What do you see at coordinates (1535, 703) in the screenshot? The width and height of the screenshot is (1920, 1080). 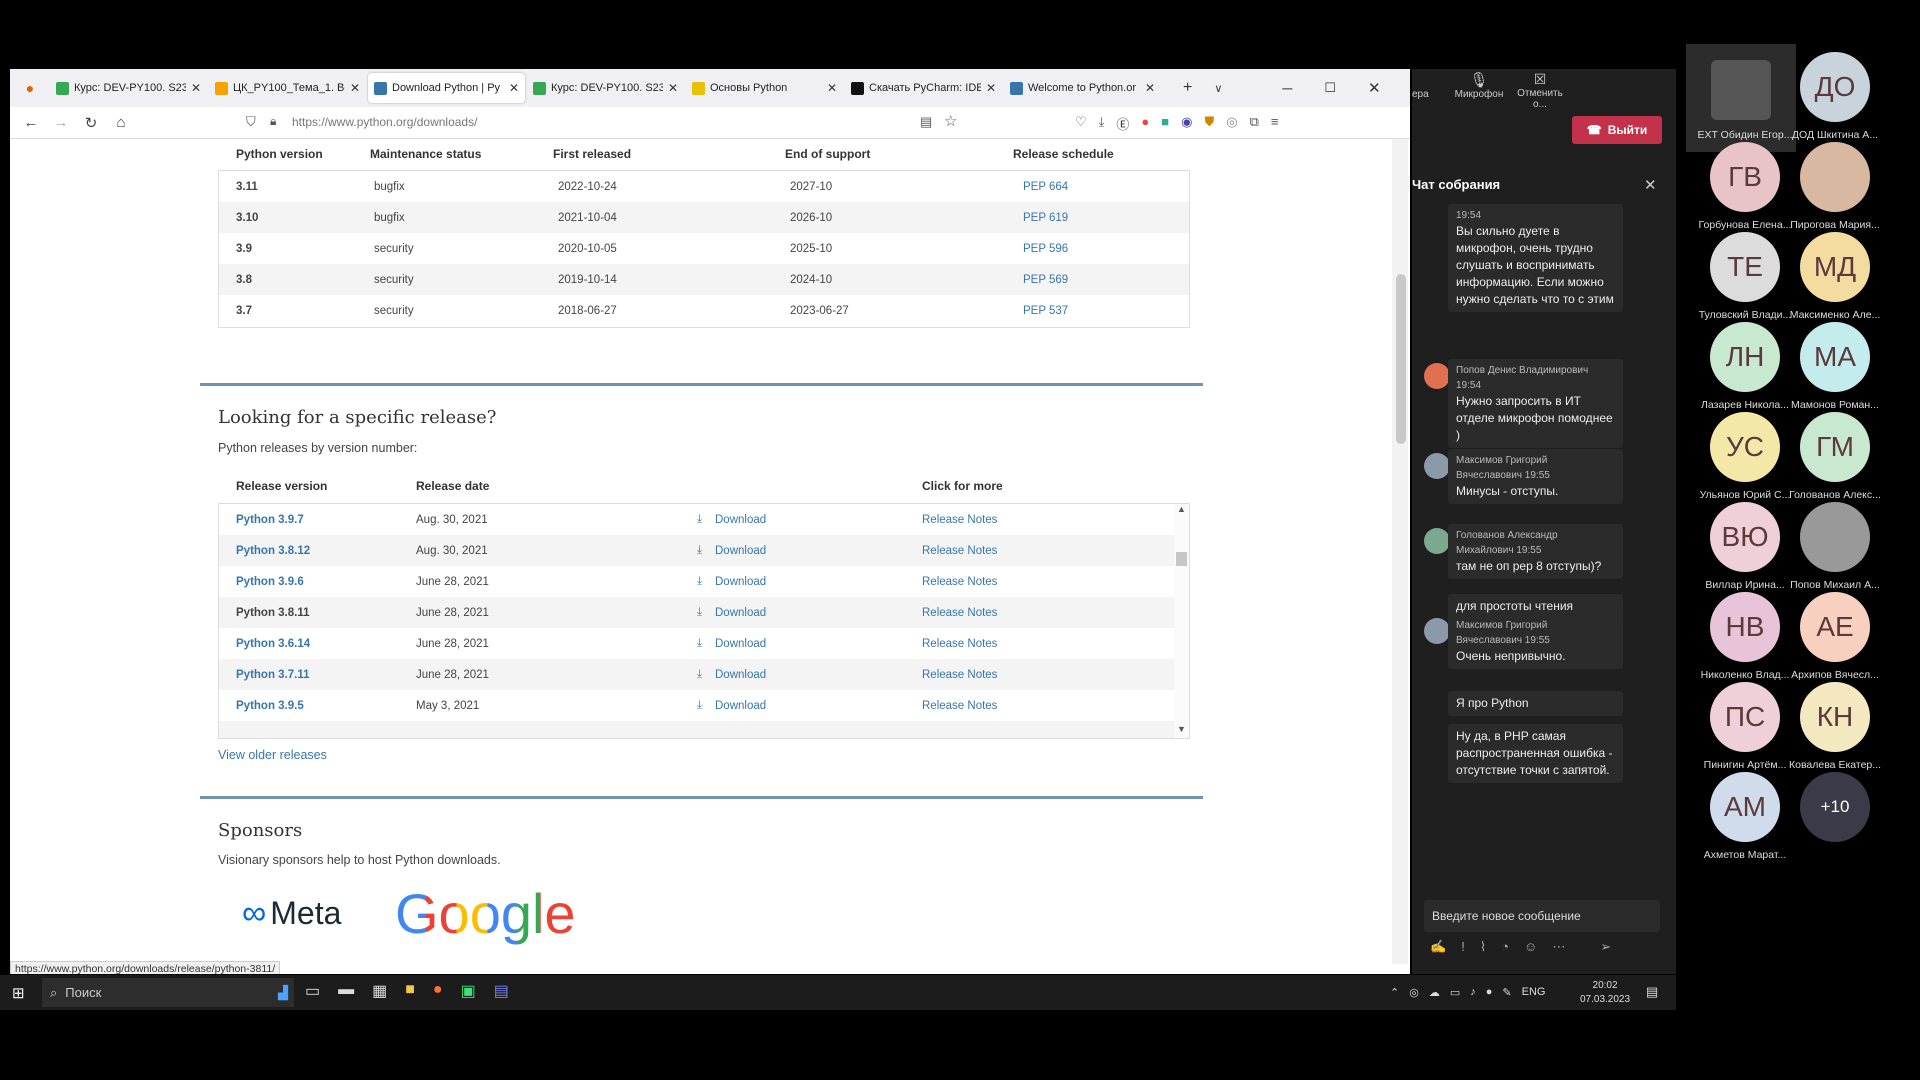 I see `chat-message: Я про Python` at bounding box center [1535, 703].